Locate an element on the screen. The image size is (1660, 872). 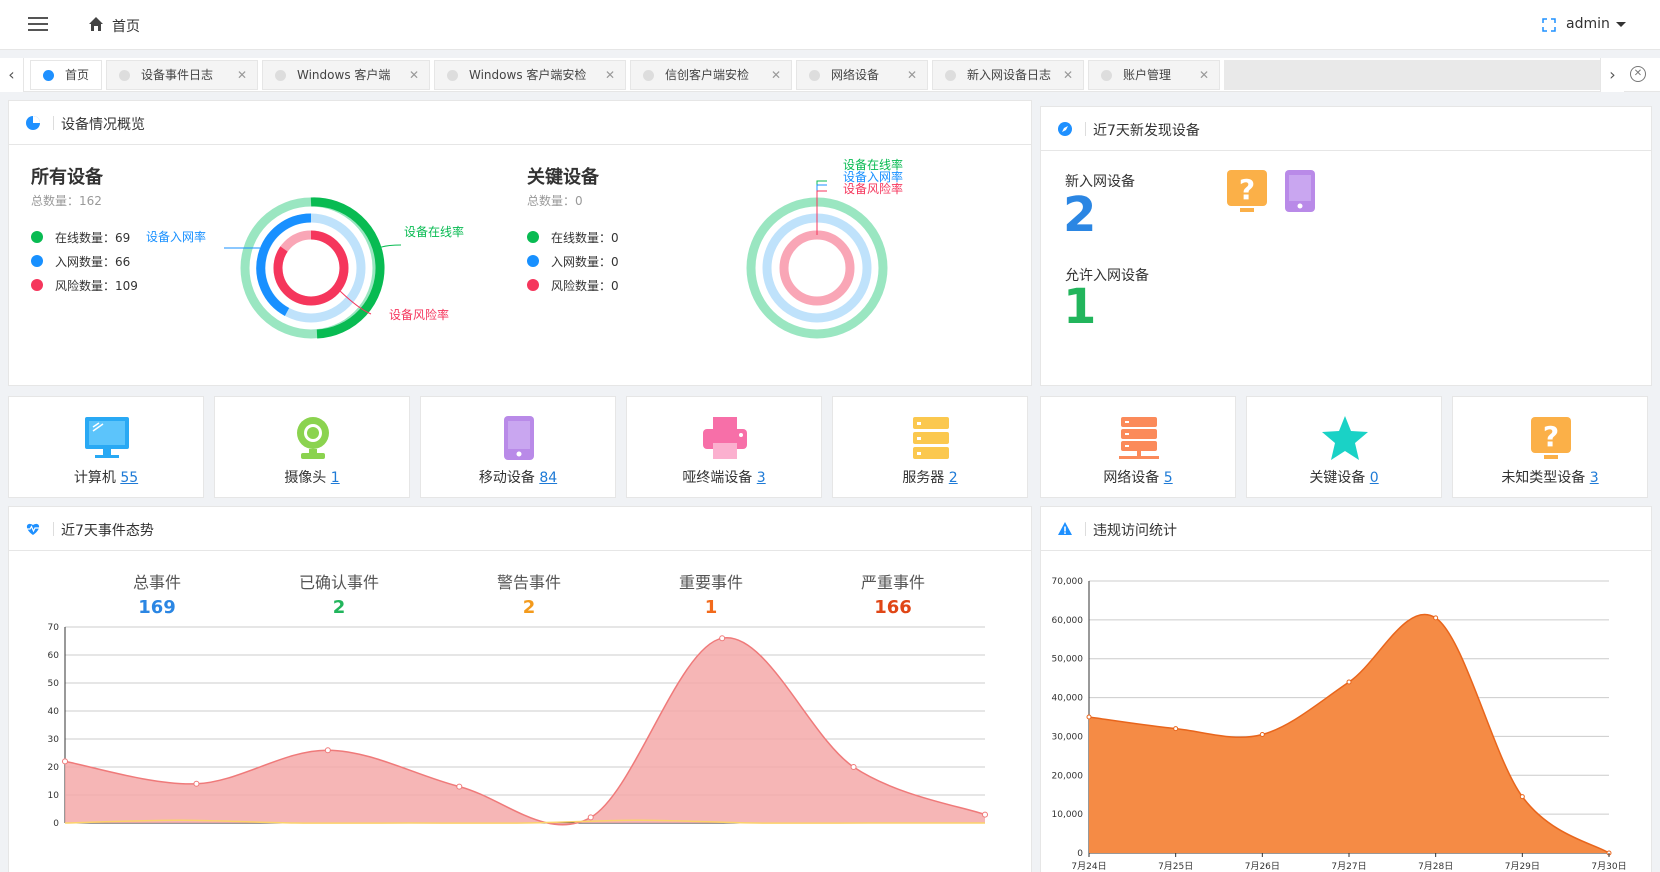
x-tick-label: 7月30日 is located at coordinates (1608, 866).